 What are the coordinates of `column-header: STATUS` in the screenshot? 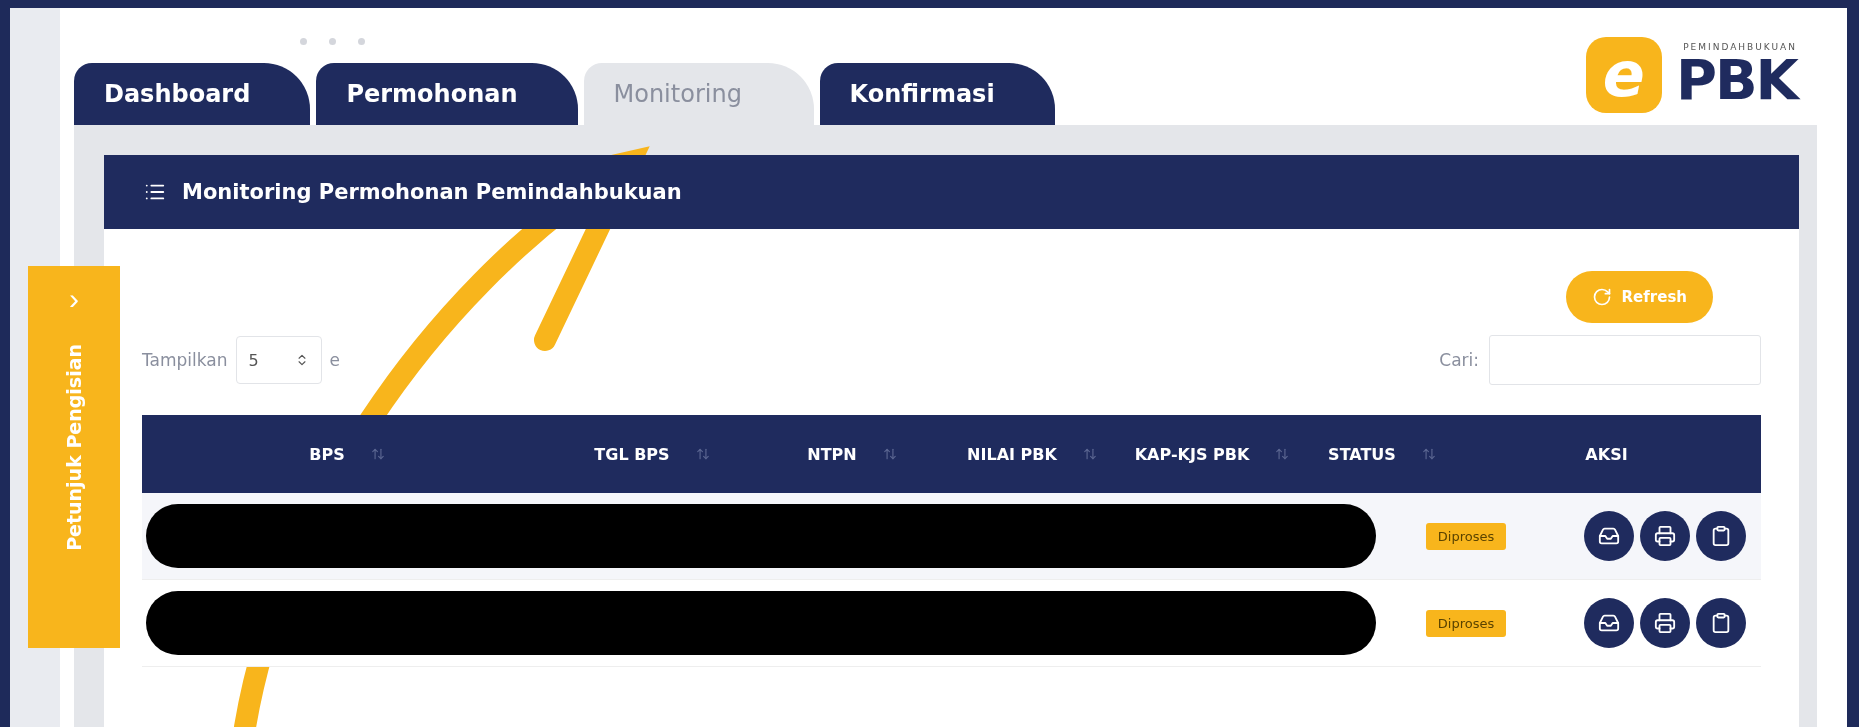 It's located at (1362, 454).